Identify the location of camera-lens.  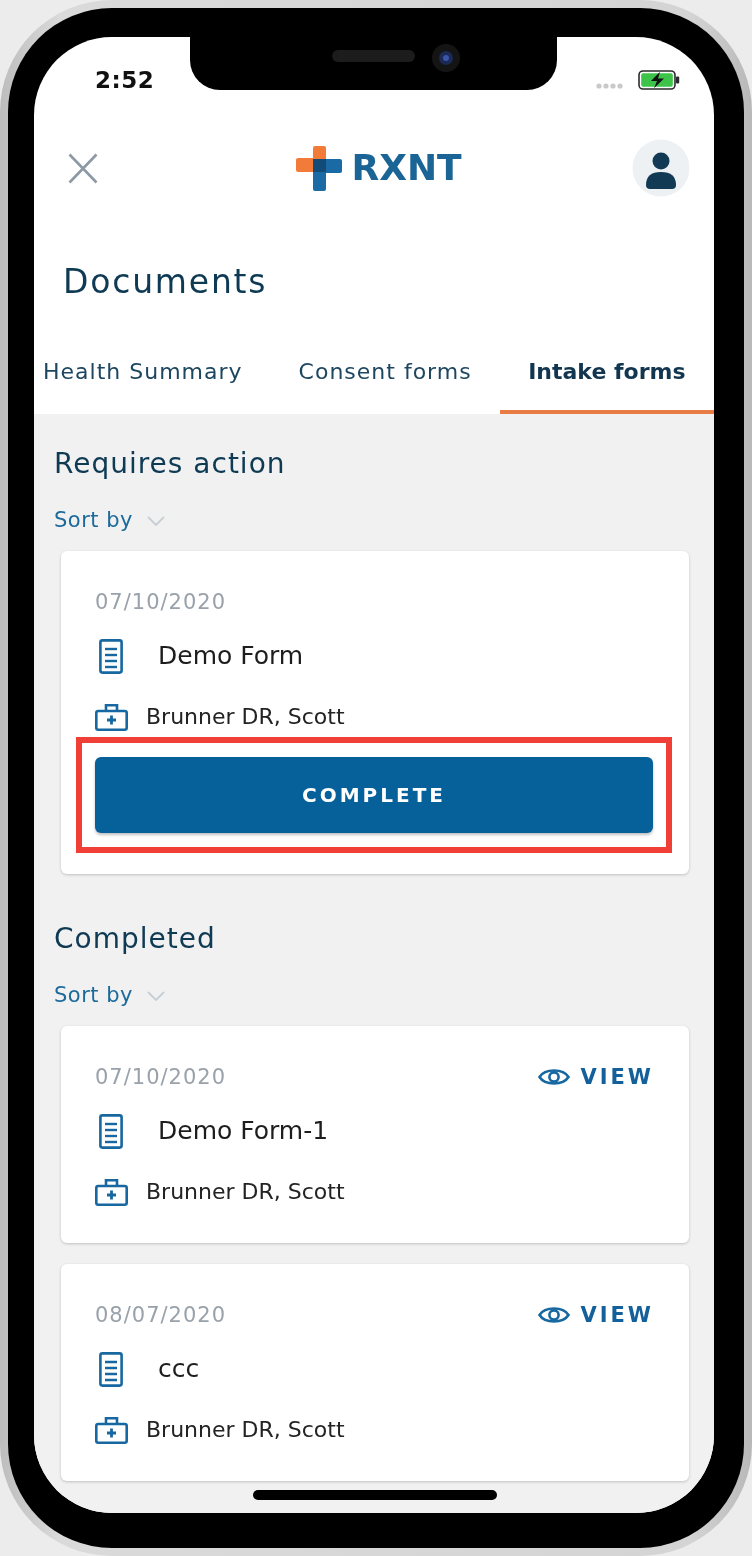
(446, 58).